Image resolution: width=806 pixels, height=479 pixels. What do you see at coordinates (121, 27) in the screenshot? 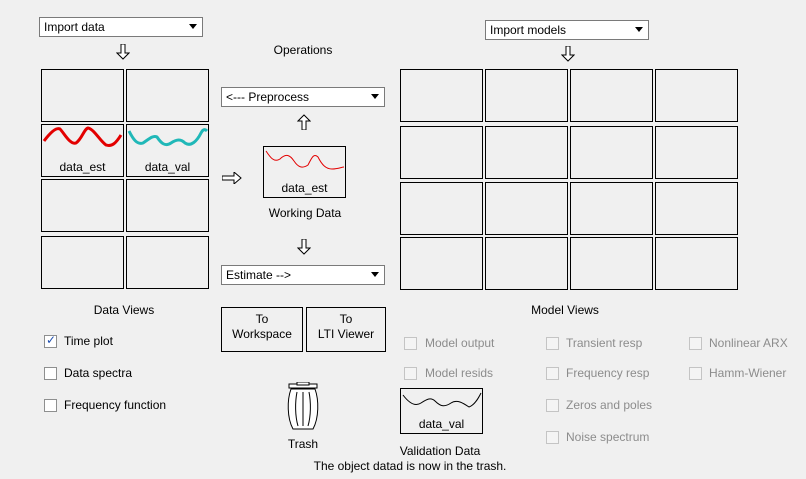
I see `import-data-dropdown: Import data` at bounding box center [121, 27].